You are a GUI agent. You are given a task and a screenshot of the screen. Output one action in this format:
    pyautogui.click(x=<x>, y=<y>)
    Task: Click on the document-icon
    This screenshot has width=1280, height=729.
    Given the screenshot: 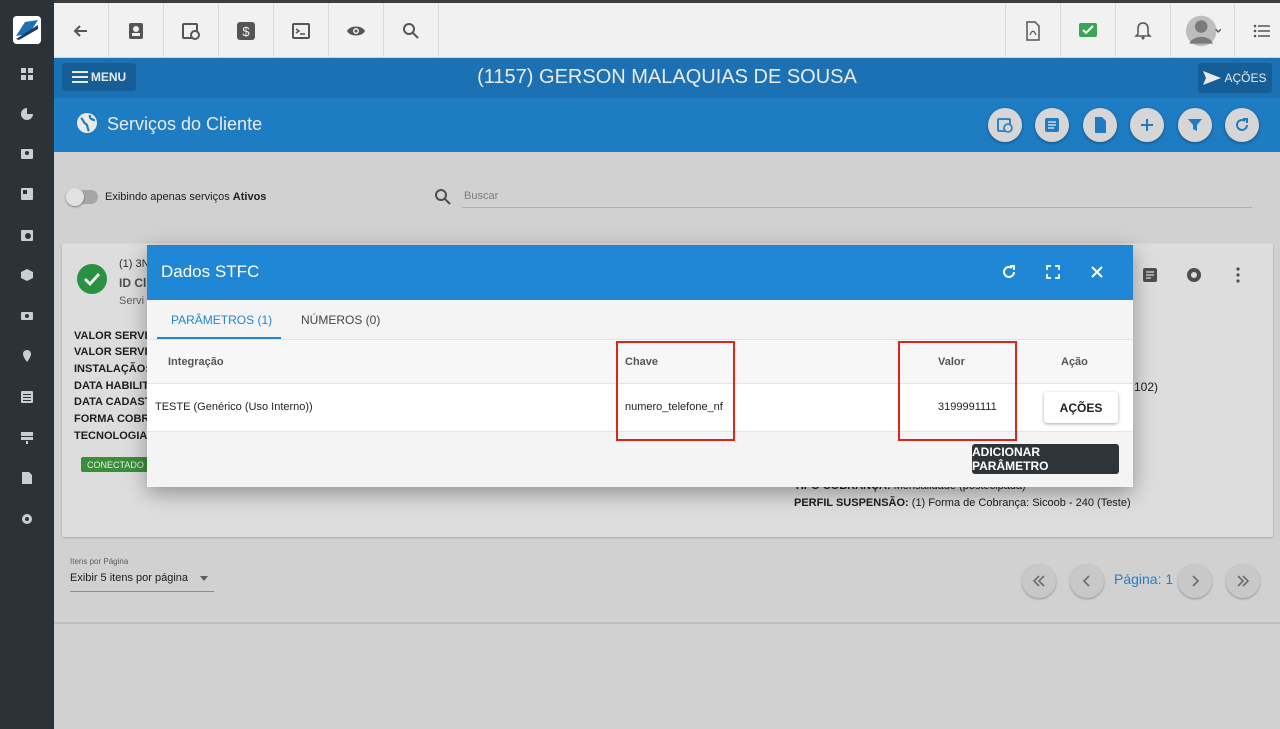 What is the action you would take?
    pyautogui.click(x=27, y=478)
    